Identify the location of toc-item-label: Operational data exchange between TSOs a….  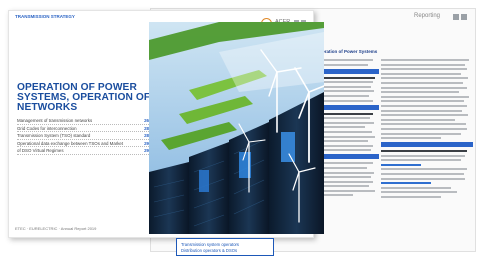
(70, 143).